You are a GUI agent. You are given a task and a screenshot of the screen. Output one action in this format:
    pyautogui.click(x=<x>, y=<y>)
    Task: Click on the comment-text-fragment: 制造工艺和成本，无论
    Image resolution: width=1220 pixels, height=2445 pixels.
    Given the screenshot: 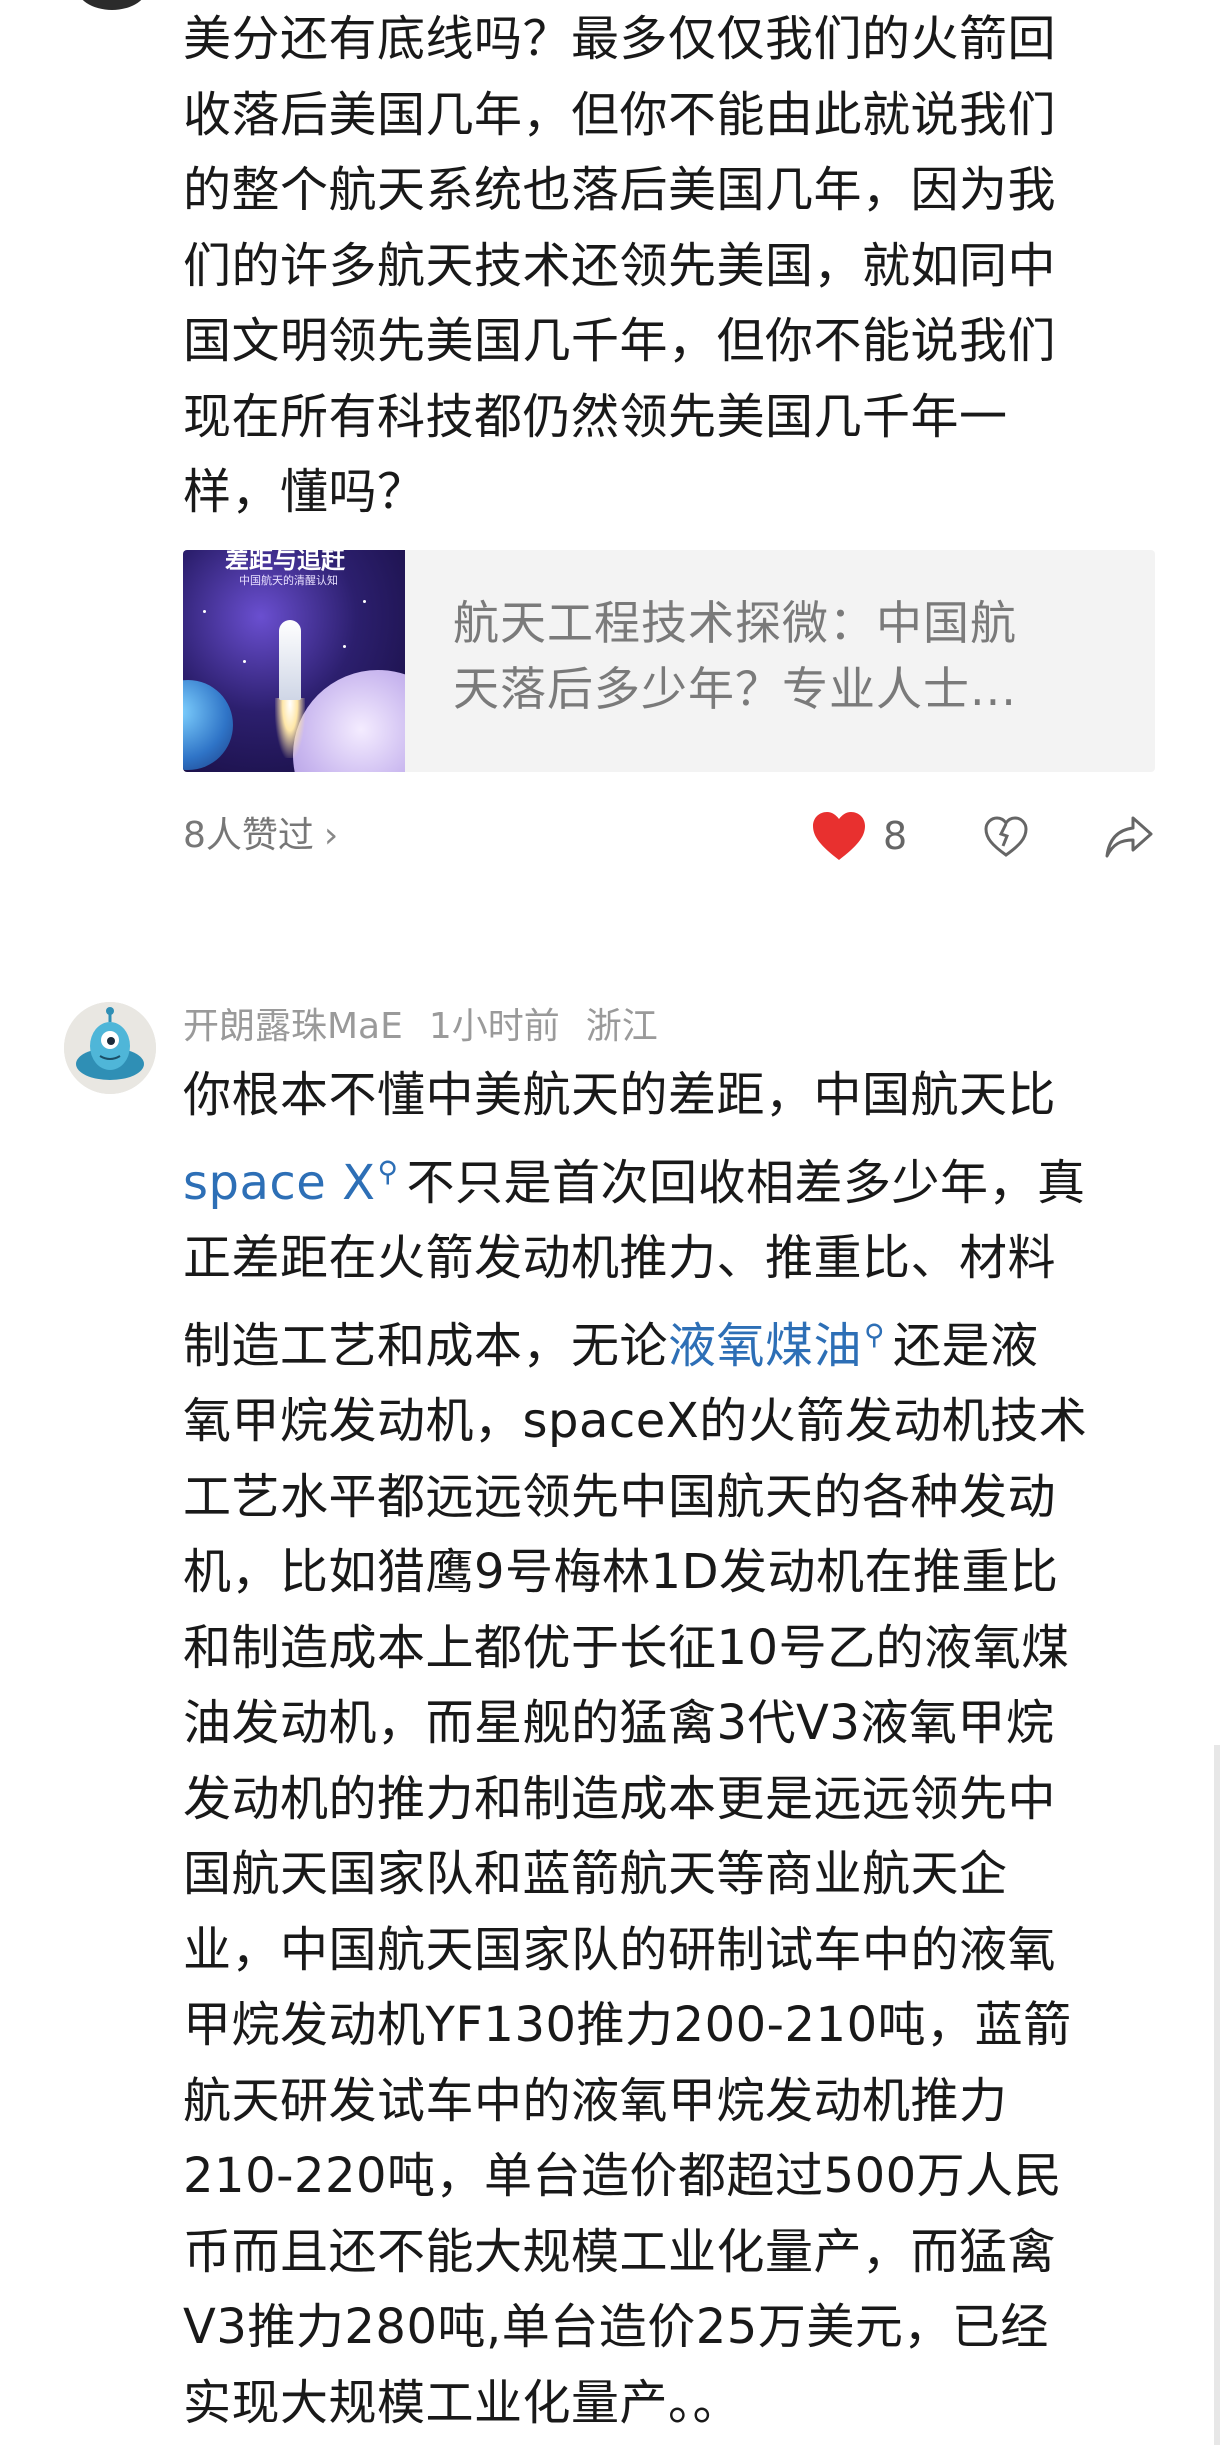 What is the action you would take?
    pyautogui.click(x=426, y=1345)
    